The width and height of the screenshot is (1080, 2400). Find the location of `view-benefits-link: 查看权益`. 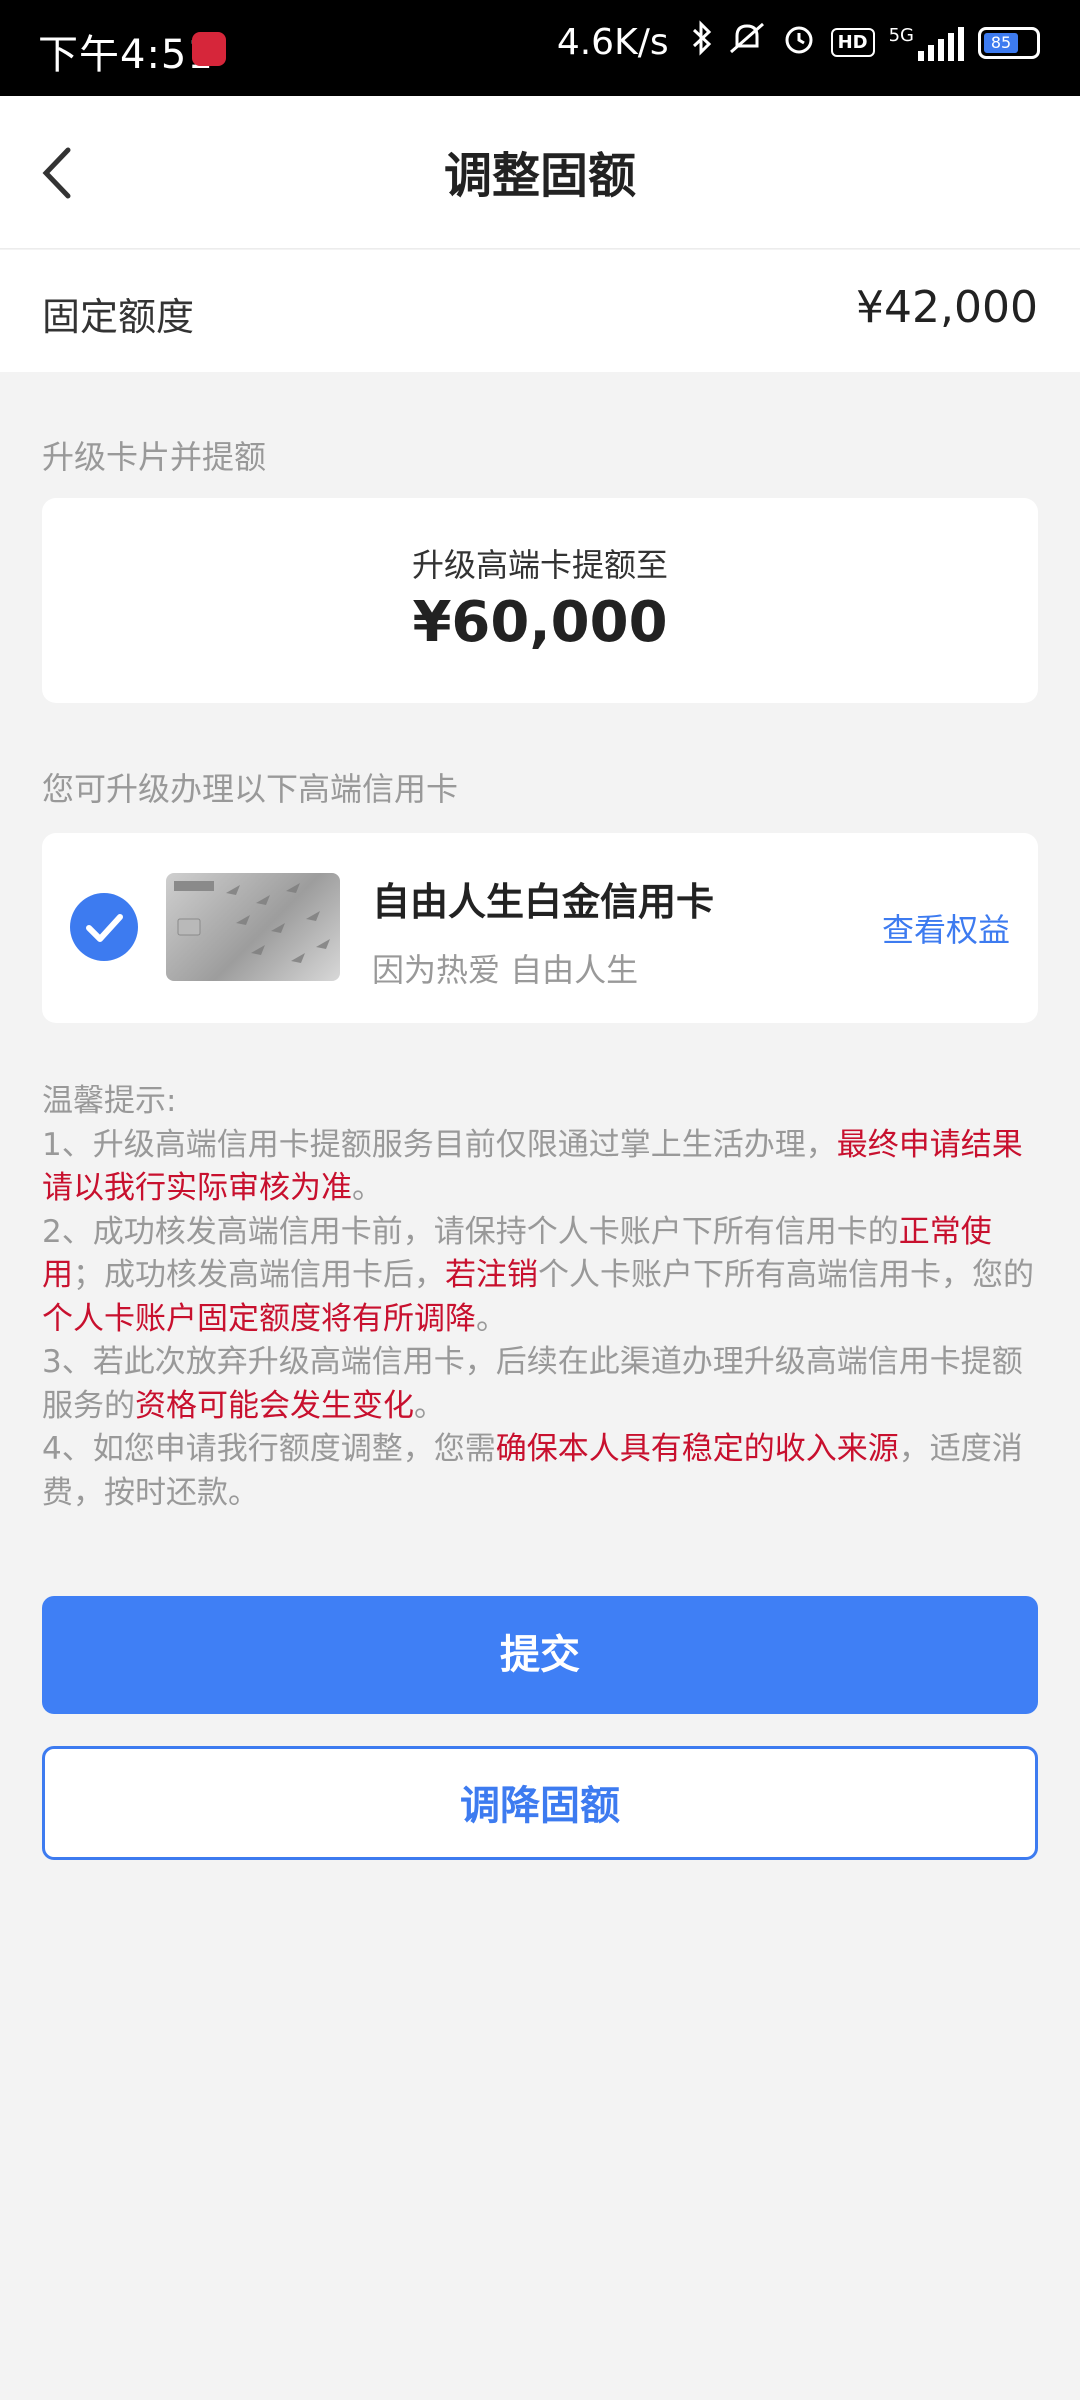

view-benefits-link: 查看权益 is located at coordinates (946, 928).